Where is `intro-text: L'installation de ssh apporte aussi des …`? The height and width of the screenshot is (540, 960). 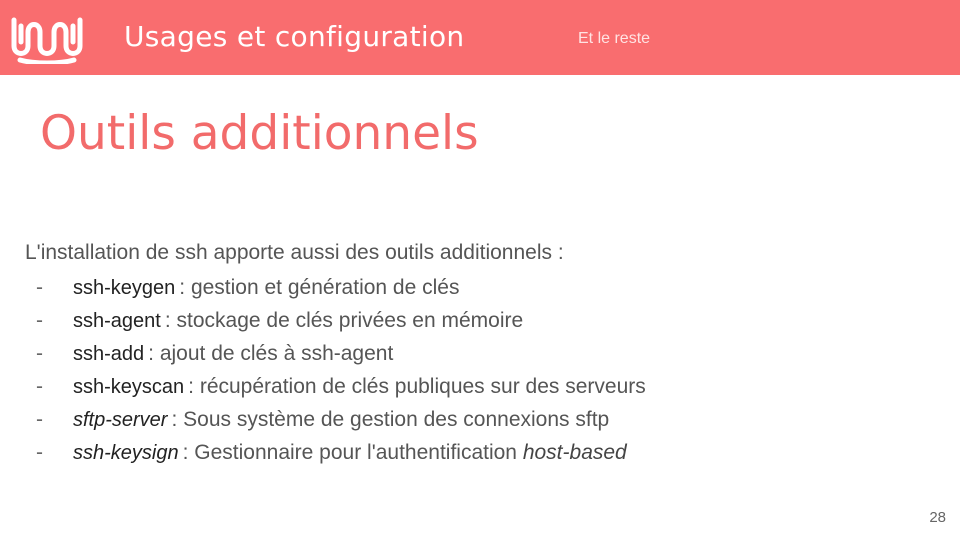 intro-text: L'installation de ssh apporte aussi des … is located at coordinates (294, 252).